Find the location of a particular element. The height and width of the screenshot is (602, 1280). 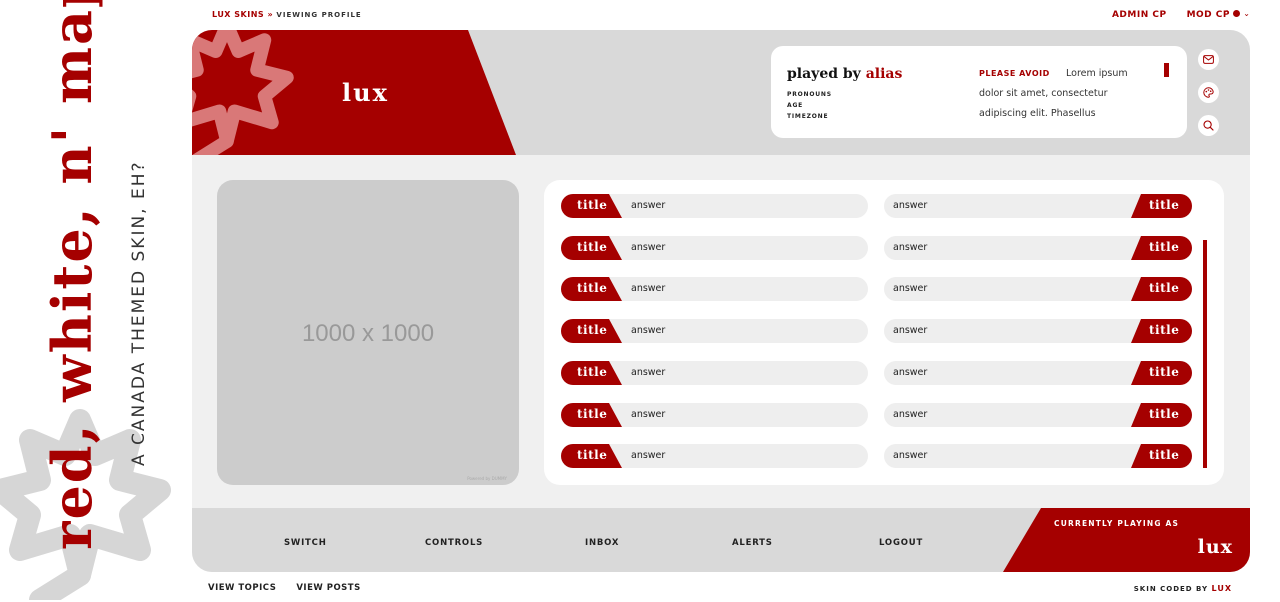

view-topics-link: VIEW TOPICS is located at coordinates (242, 588).